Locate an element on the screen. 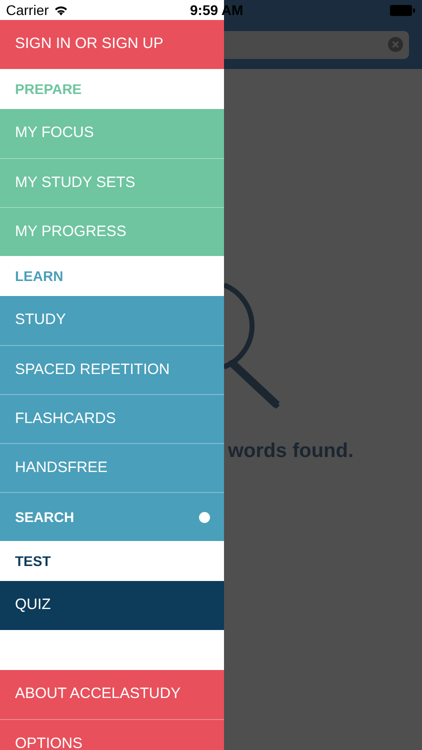  menu-item: STUDY is located at coordinates (112, 320).